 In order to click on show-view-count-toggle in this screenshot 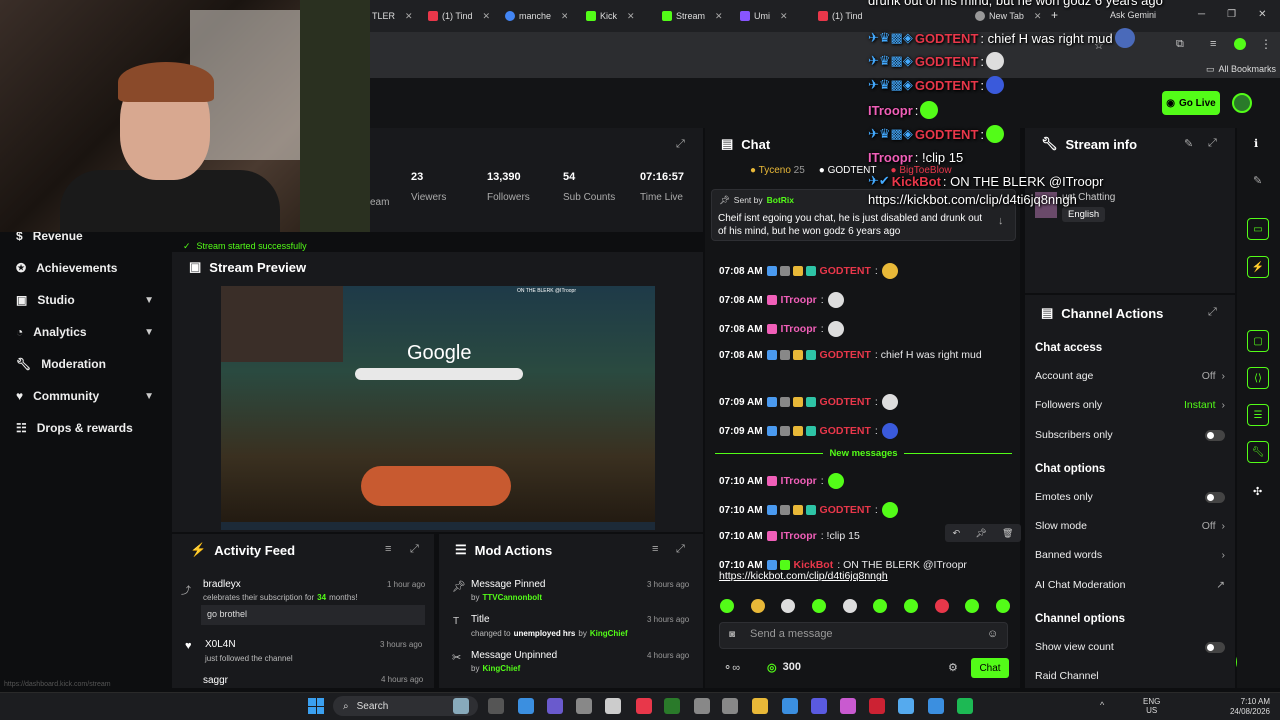, I will do `click(1215, 647)`.